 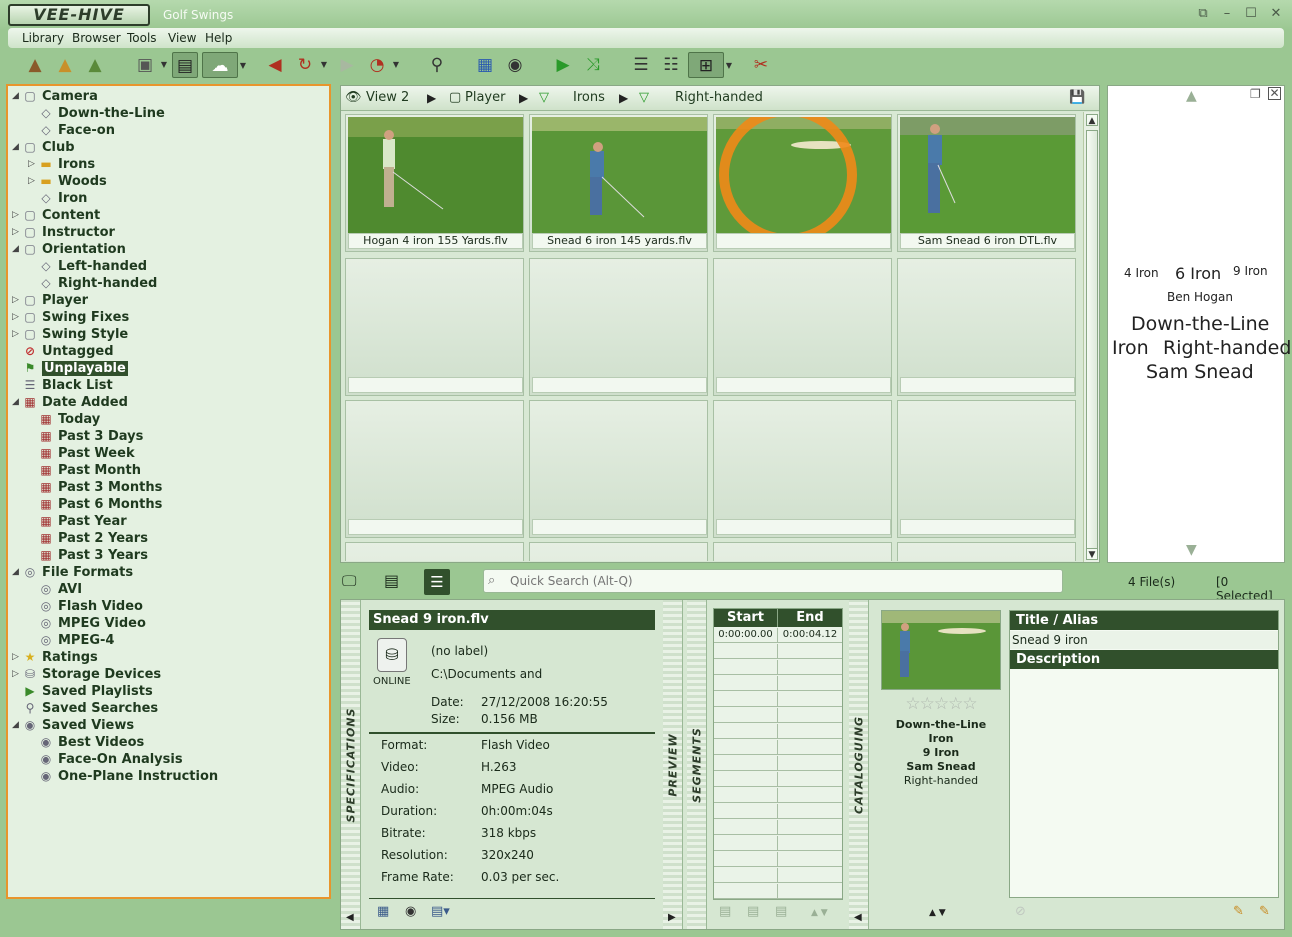 I want to click on breadcrumb-player: Player, so click(x=485, y=97).